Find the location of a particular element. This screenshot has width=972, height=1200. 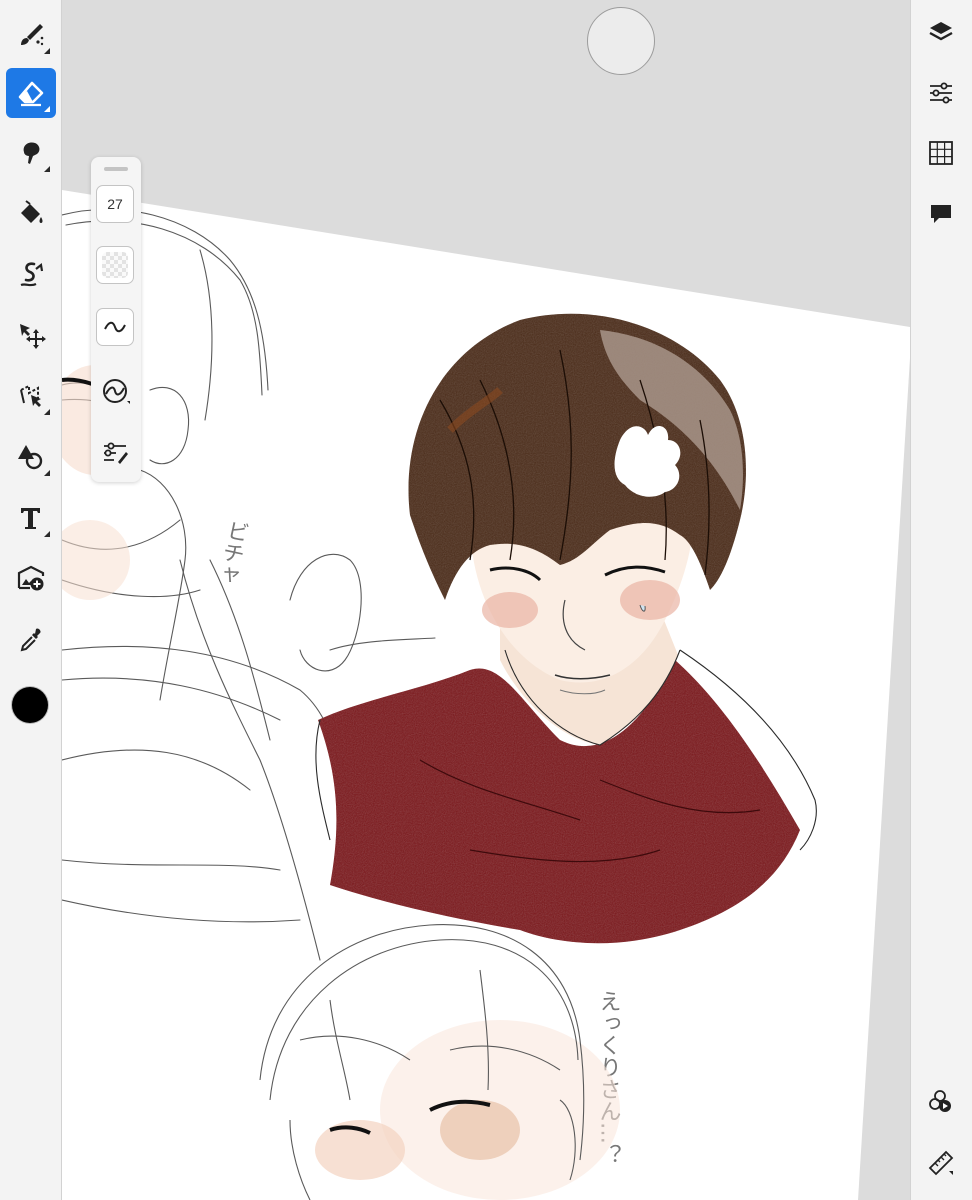

tilde-wave-icon is located at coordinates (115, 327).